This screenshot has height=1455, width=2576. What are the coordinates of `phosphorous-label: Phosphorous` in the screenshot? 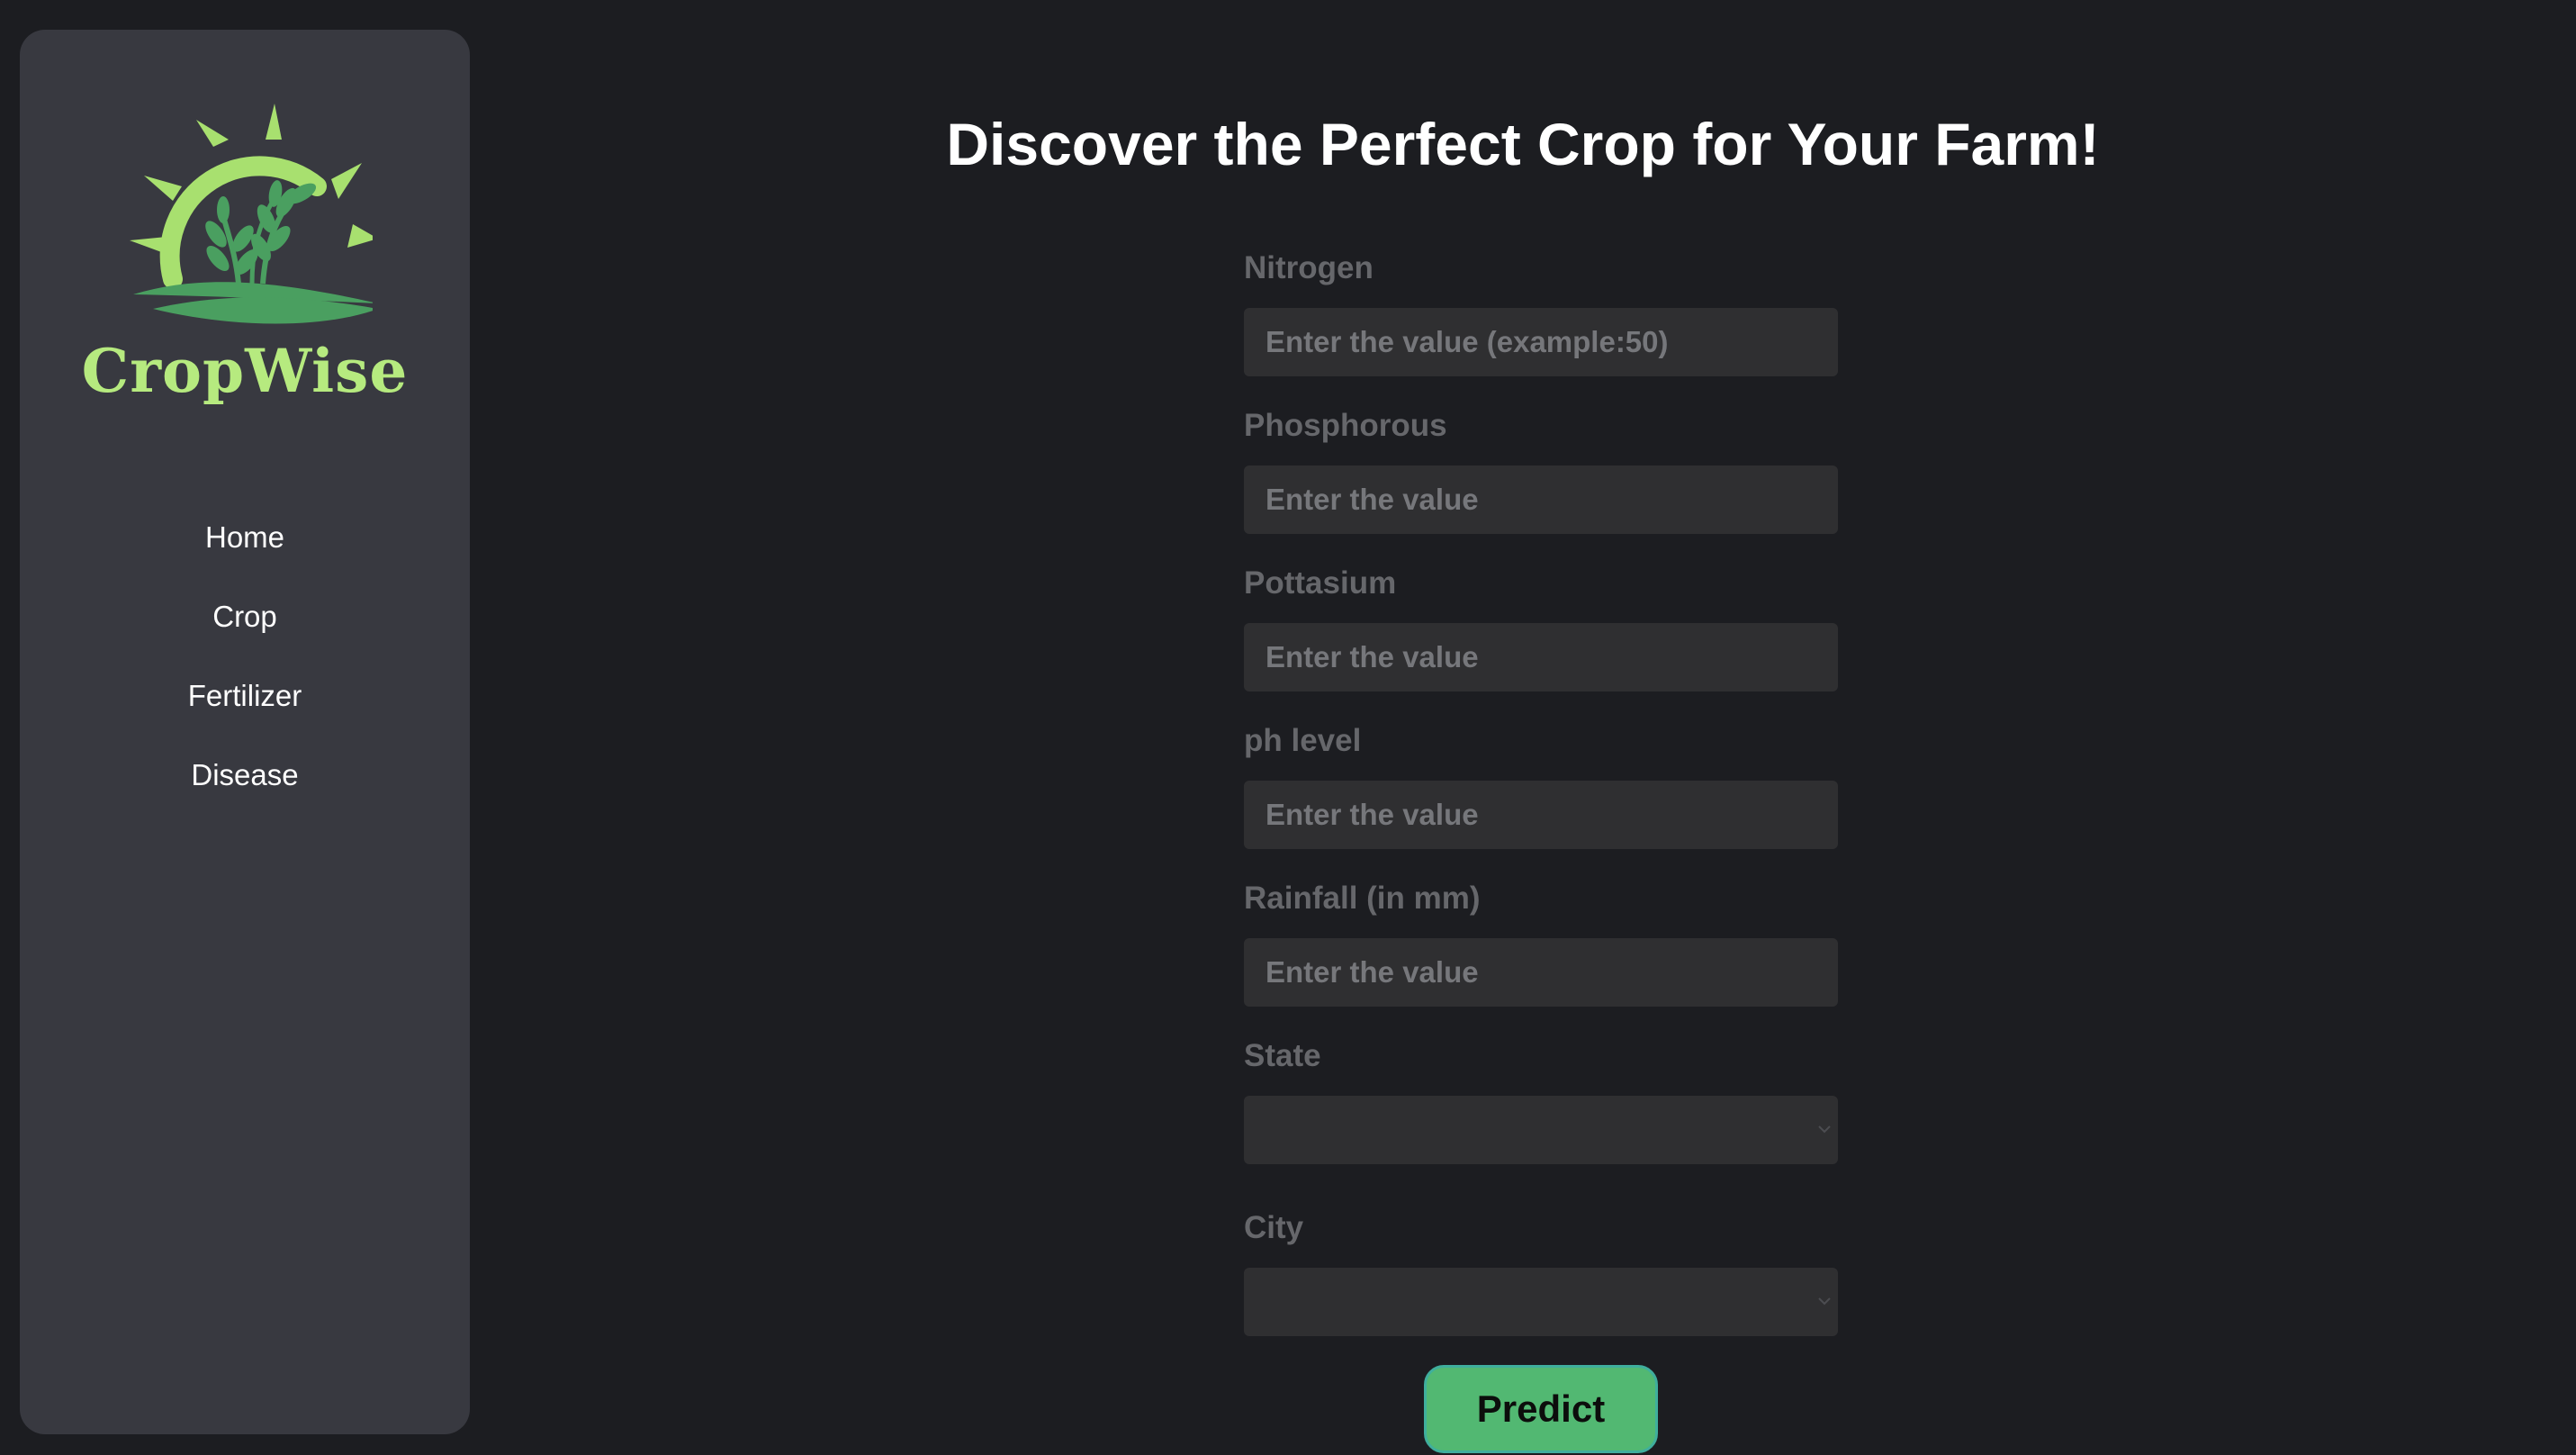 It's located at (1345, 425).